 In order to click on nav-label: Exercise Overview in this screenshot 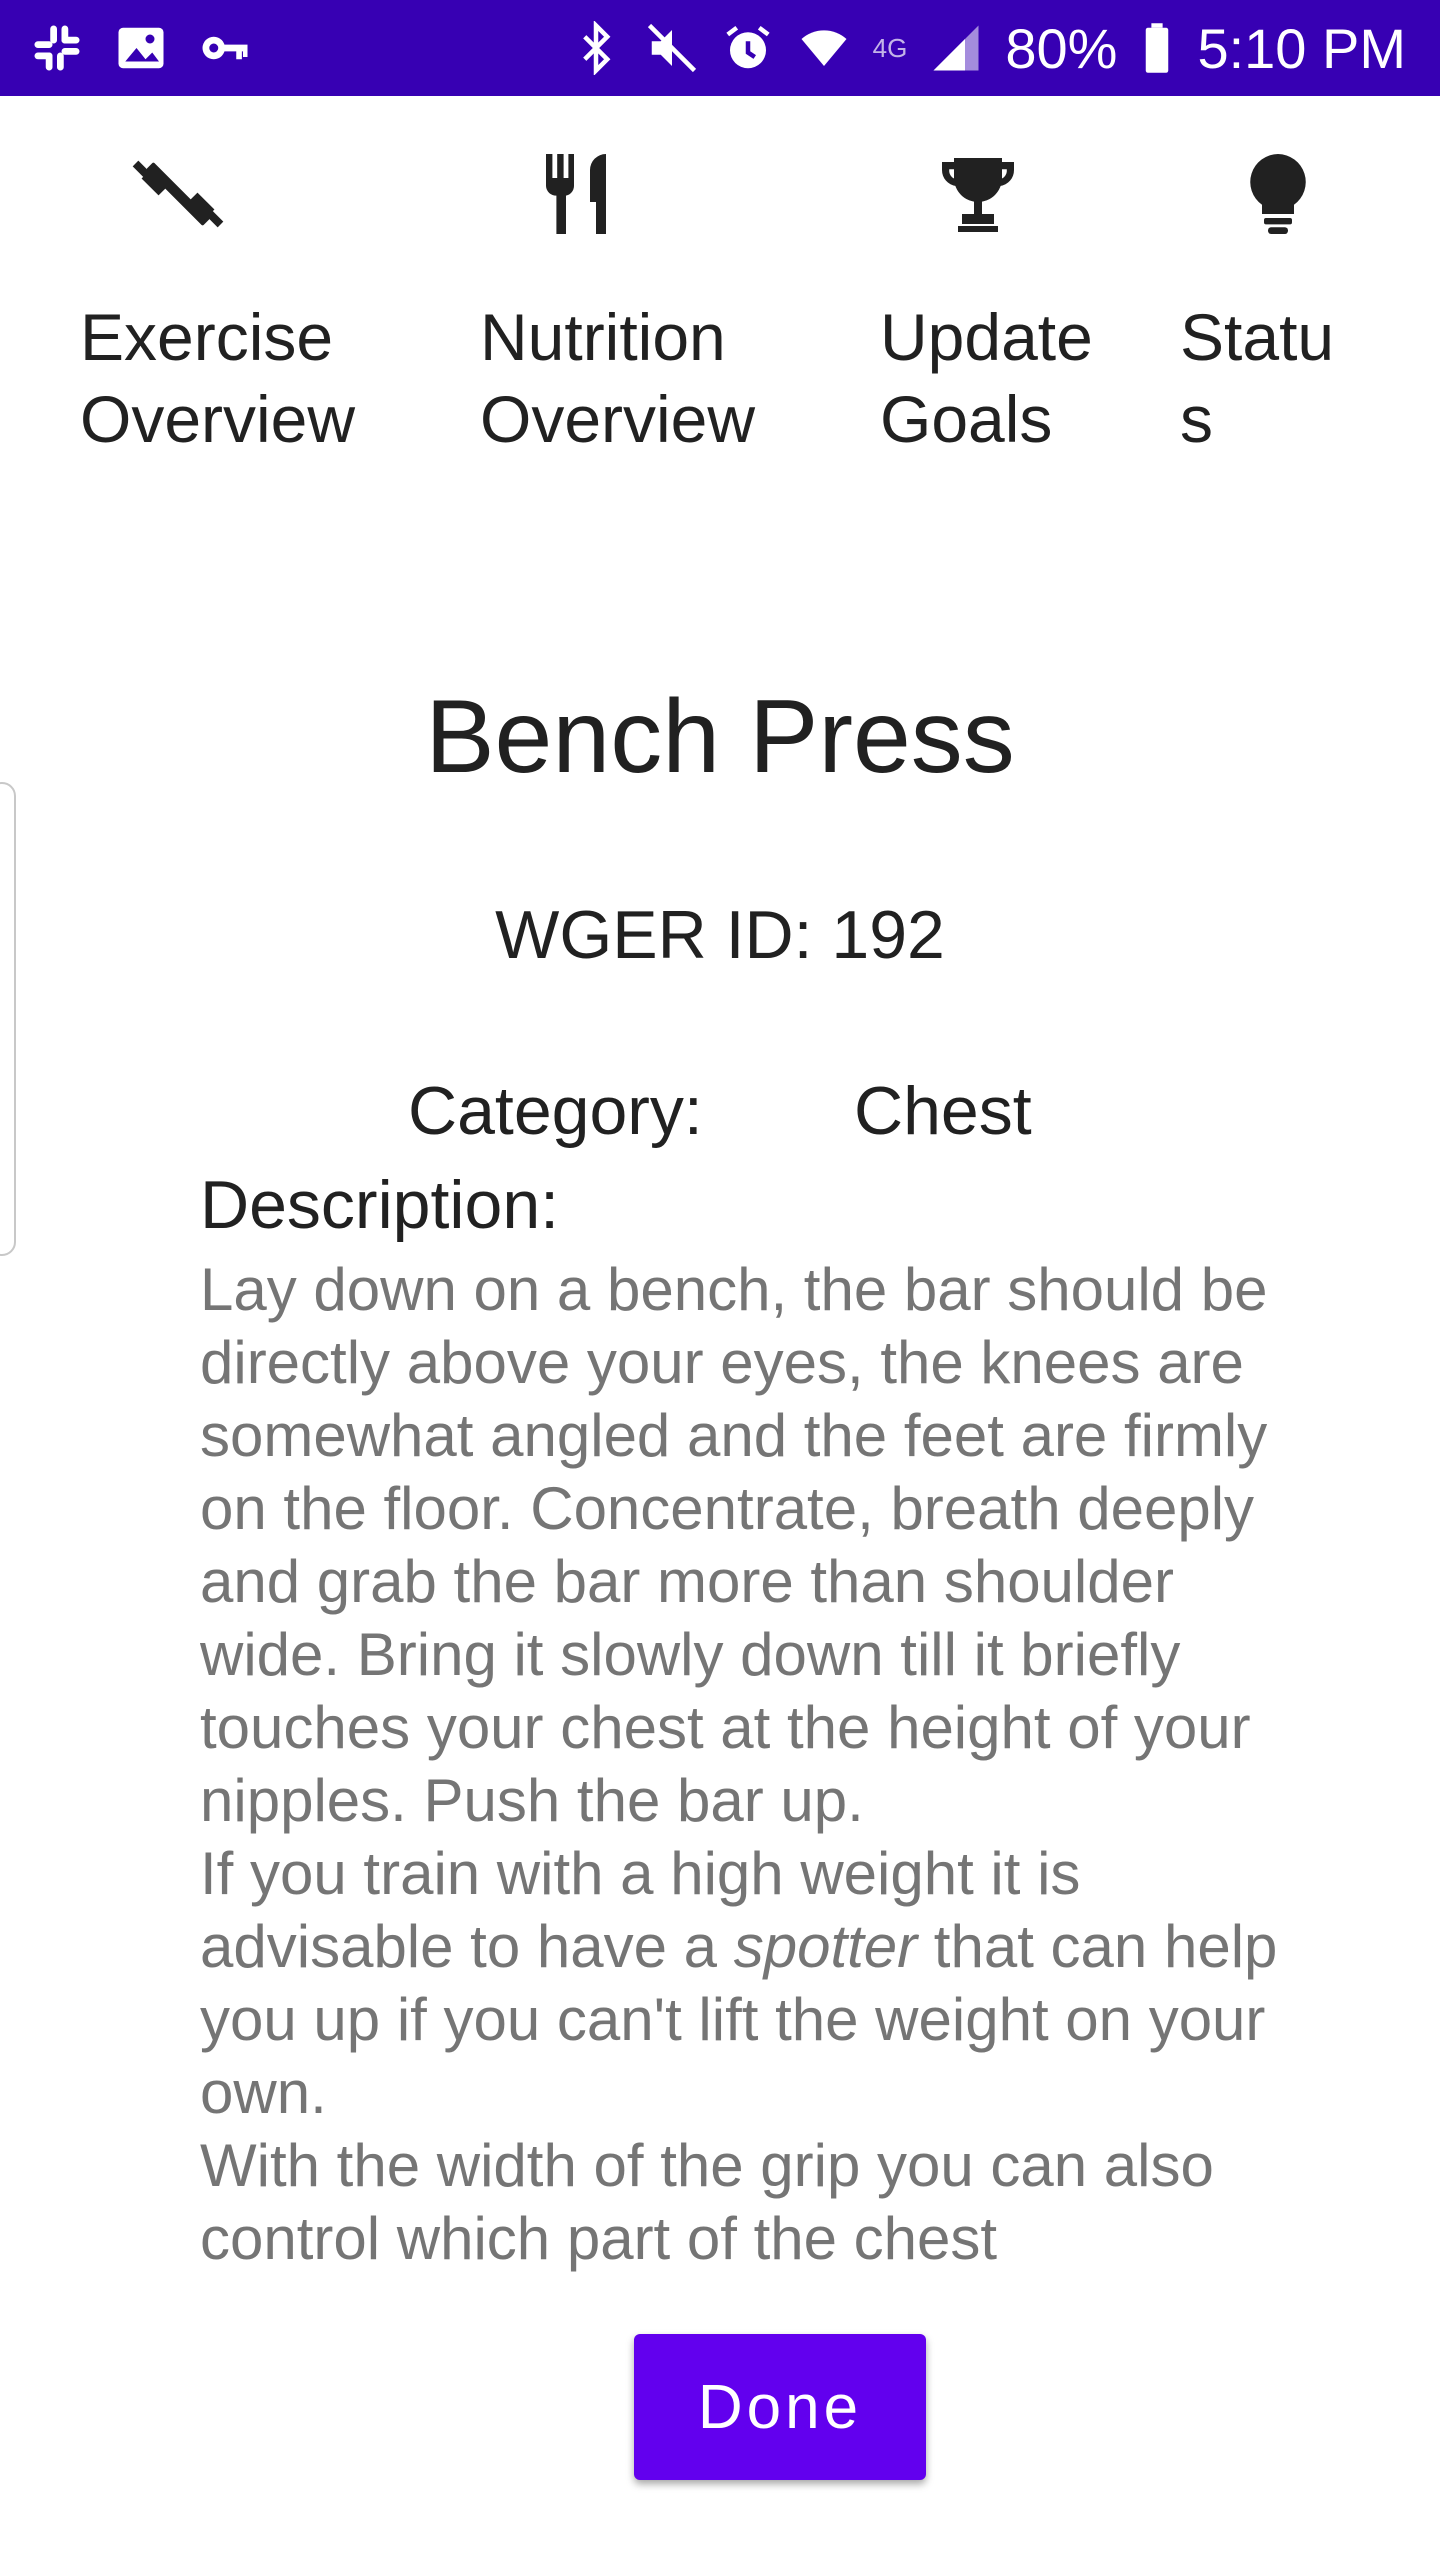, I will do `click(218, 378)`.